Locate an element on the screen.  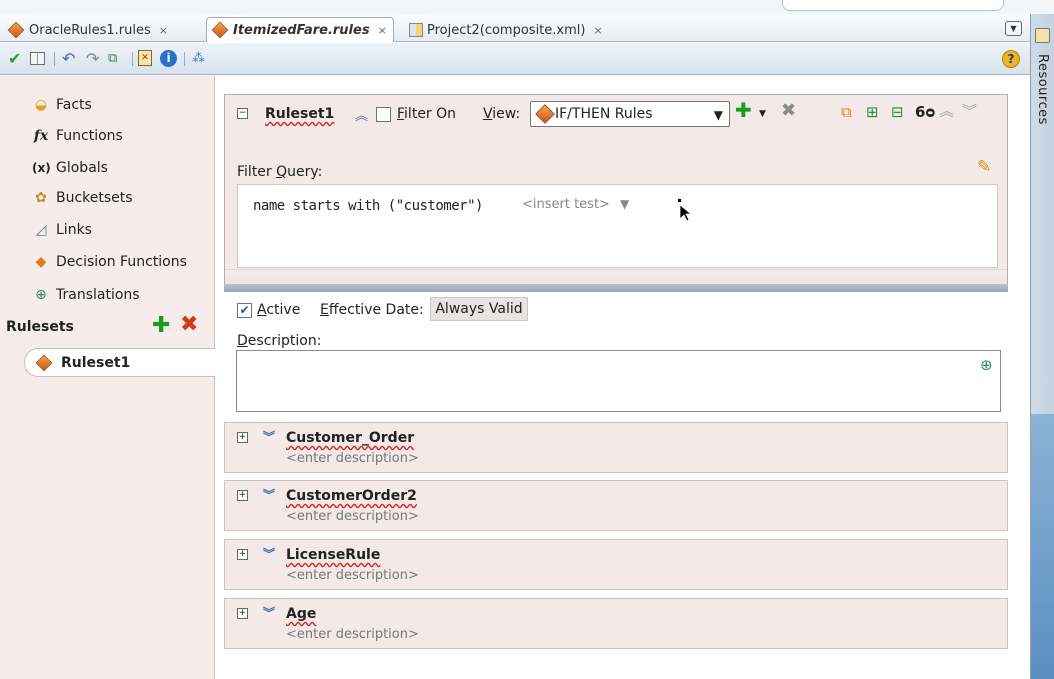
ruleset-icon is located at coordinates (44, 362).